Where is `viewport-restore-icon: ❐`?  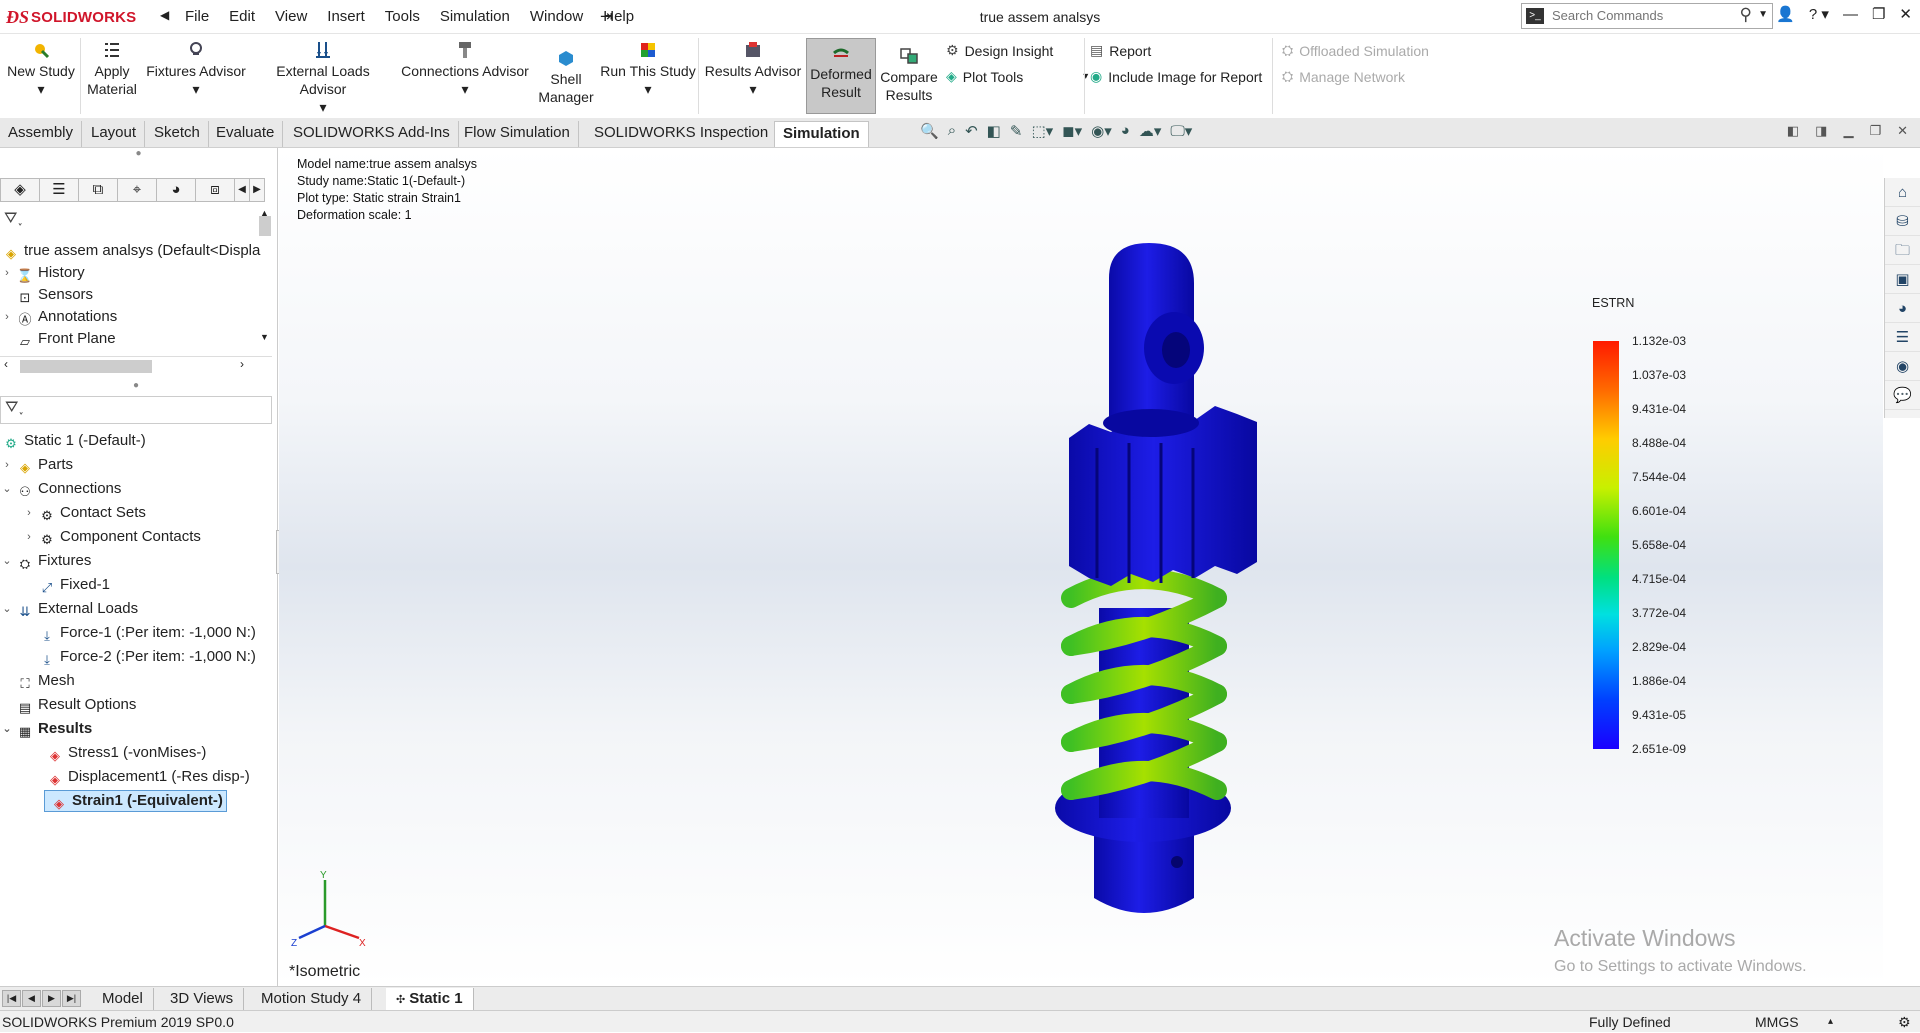 viewport-restore-icon: ❐ is located at coordinates (1875, 131).